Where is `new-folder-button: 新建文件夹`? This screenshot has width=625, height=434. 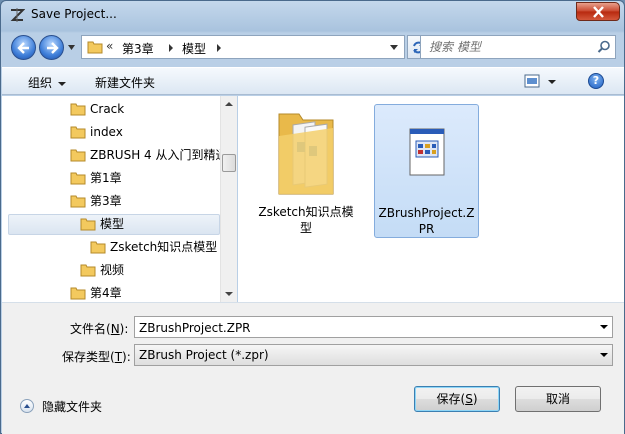
new-folder-button: 新建文件夹 is located at coordinates (125, 82).